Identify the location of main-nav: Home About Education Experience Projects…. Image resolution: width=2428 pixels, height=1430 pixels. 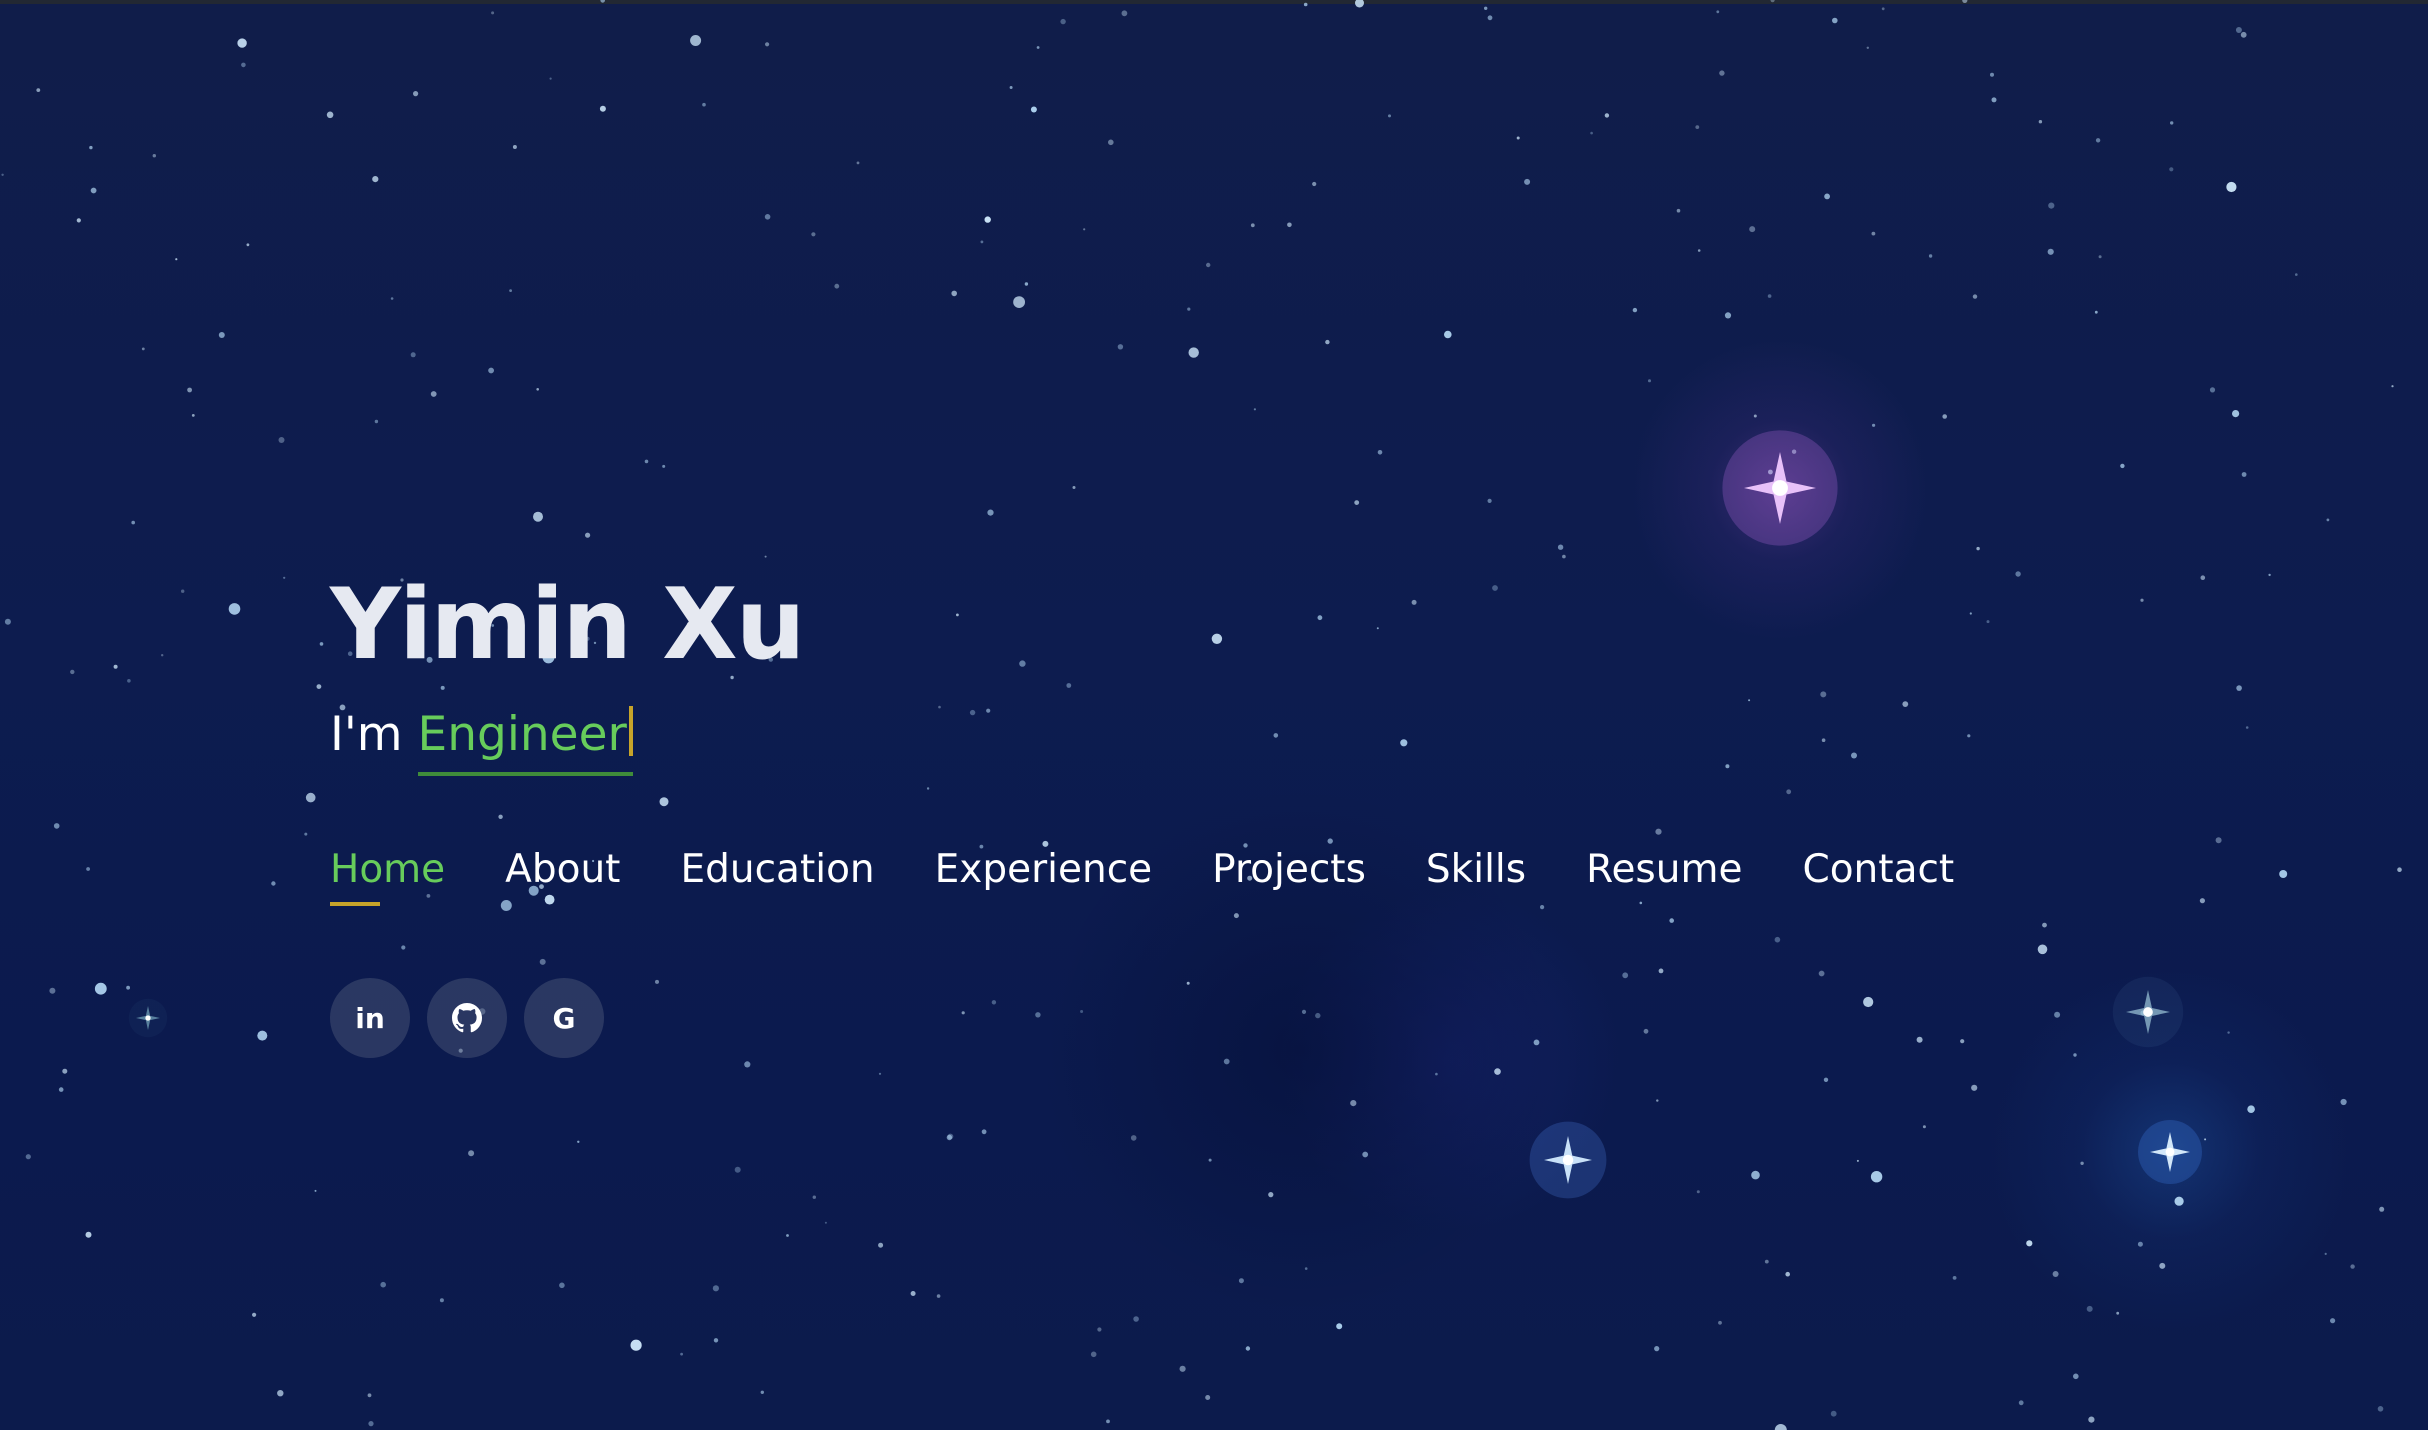
(1172, 873).